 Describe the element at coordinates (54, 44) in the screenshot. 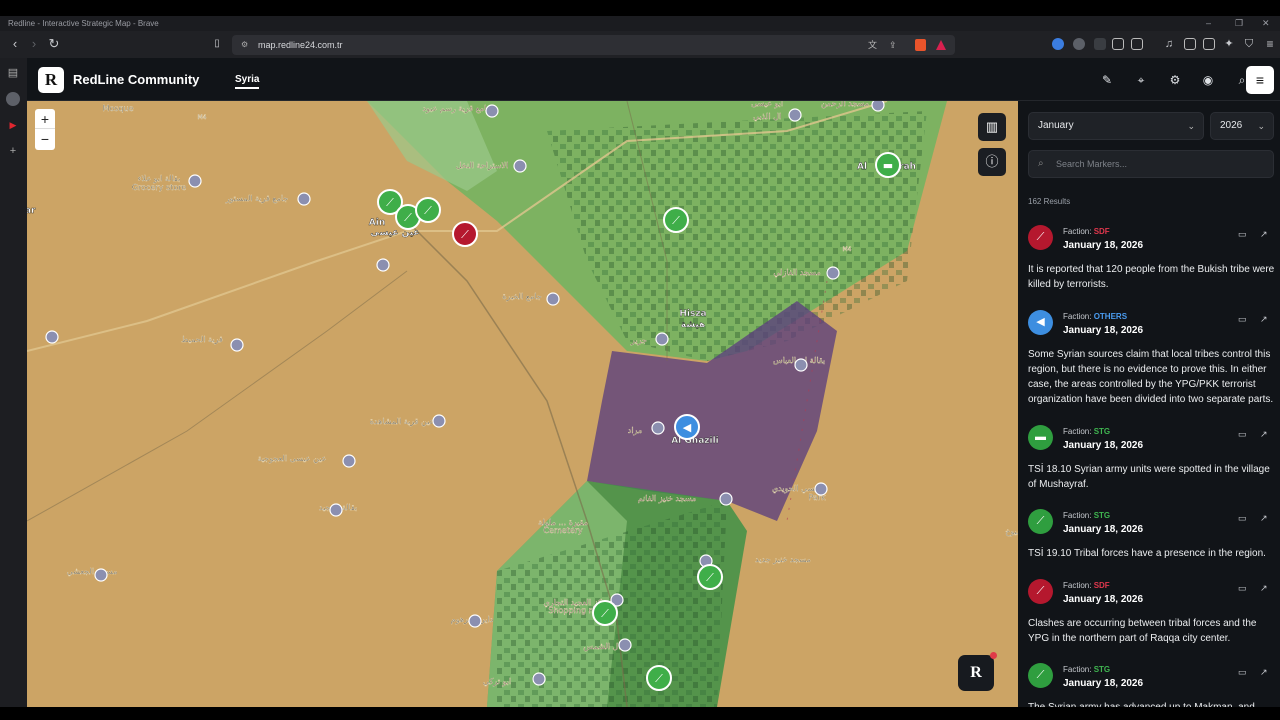

I see `reload-icon: ↻` at that location.